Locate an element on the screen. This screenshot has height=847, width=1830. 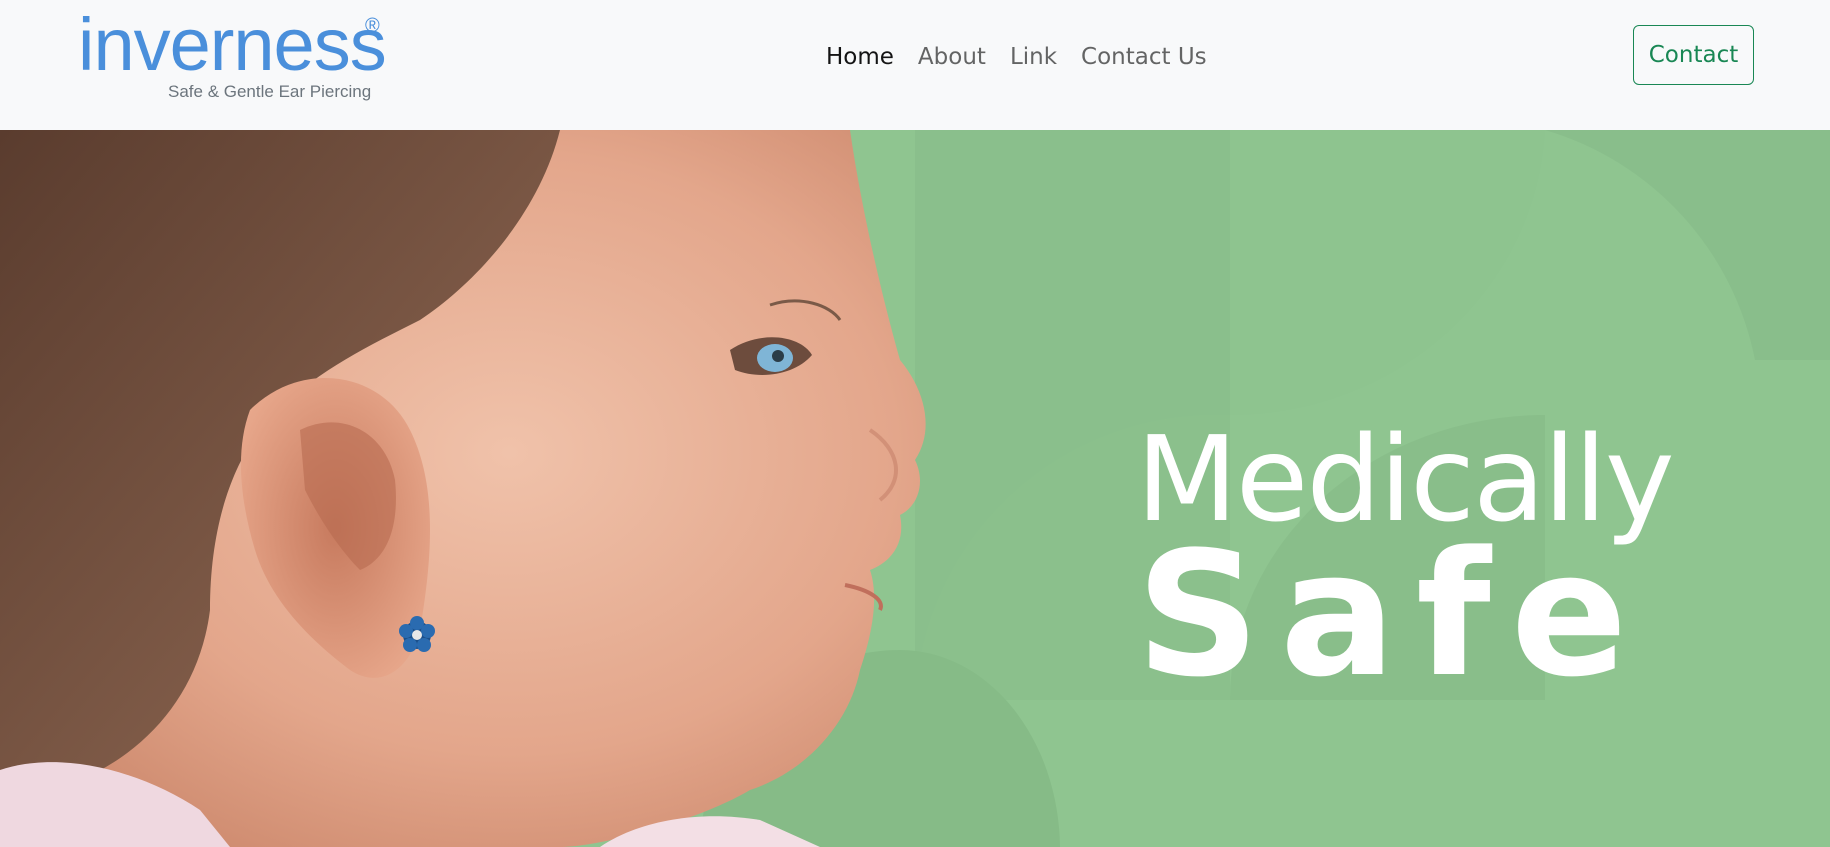
hero-headline: Medically Safe is located at coordinates (1405, 567).